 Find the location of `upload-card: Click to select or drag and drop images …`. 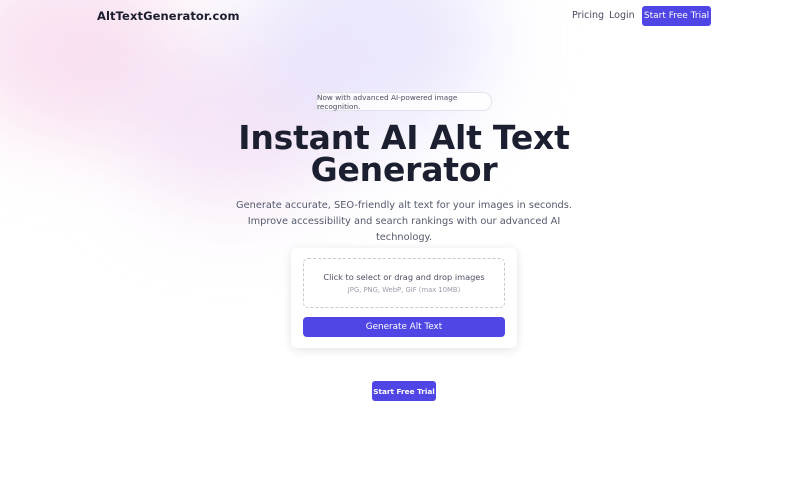

upload-card: Click to select or drag and drop images … is located at coordinates (404, 298).